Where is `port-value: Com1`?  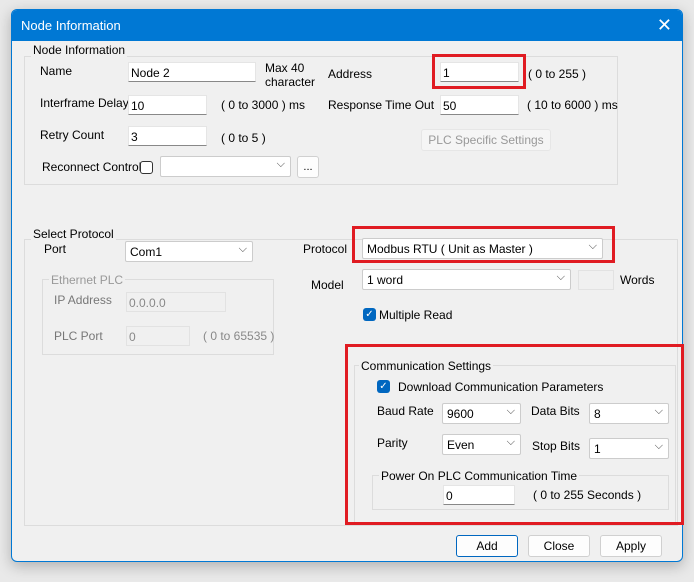 port-value: Com1 is located at coordinates (146, 252).